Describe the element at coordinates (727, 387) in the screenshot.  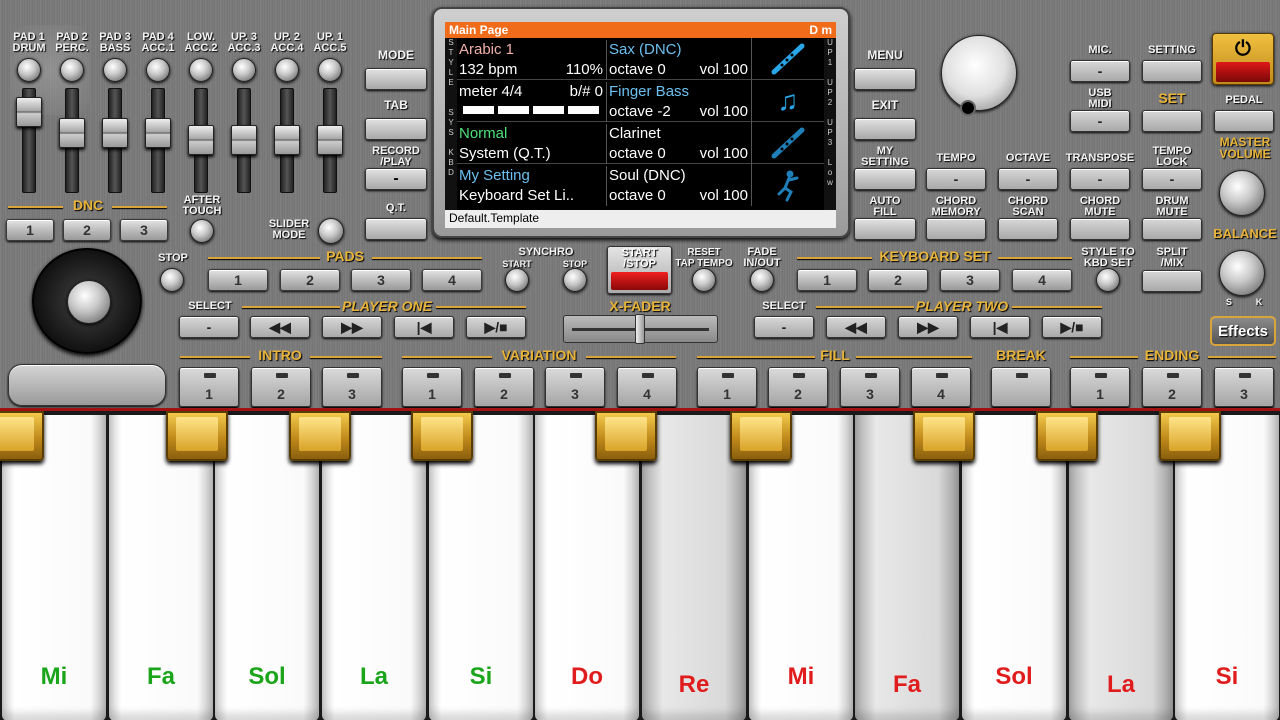
I see `fill-button-1: 1` at that location.